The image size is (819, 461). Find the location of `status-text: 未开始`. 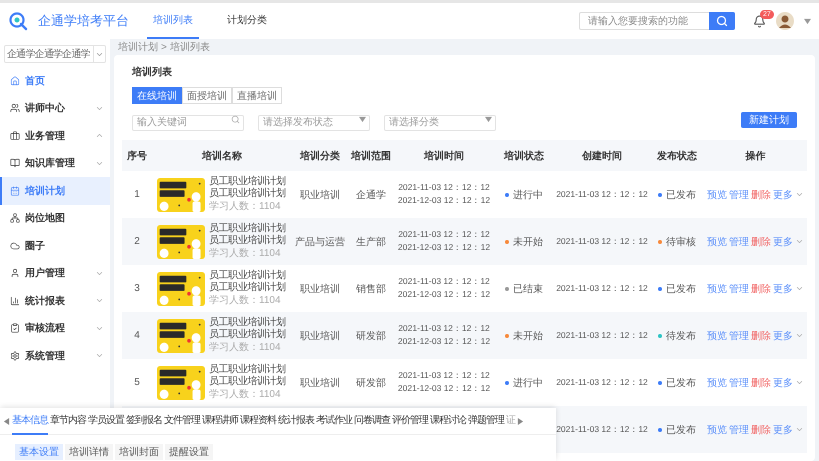

status-text: 未开始 is located at coordinates (528, 242).